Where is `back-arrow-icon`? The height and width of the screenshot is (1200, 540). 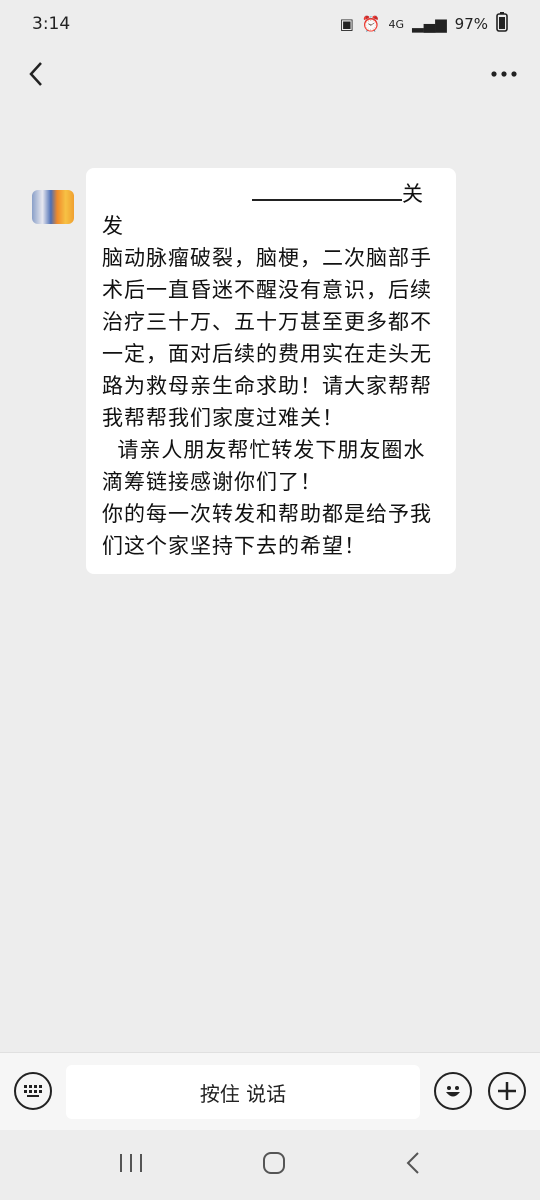 back-arrow-icon is located at coordinates (35, 74).